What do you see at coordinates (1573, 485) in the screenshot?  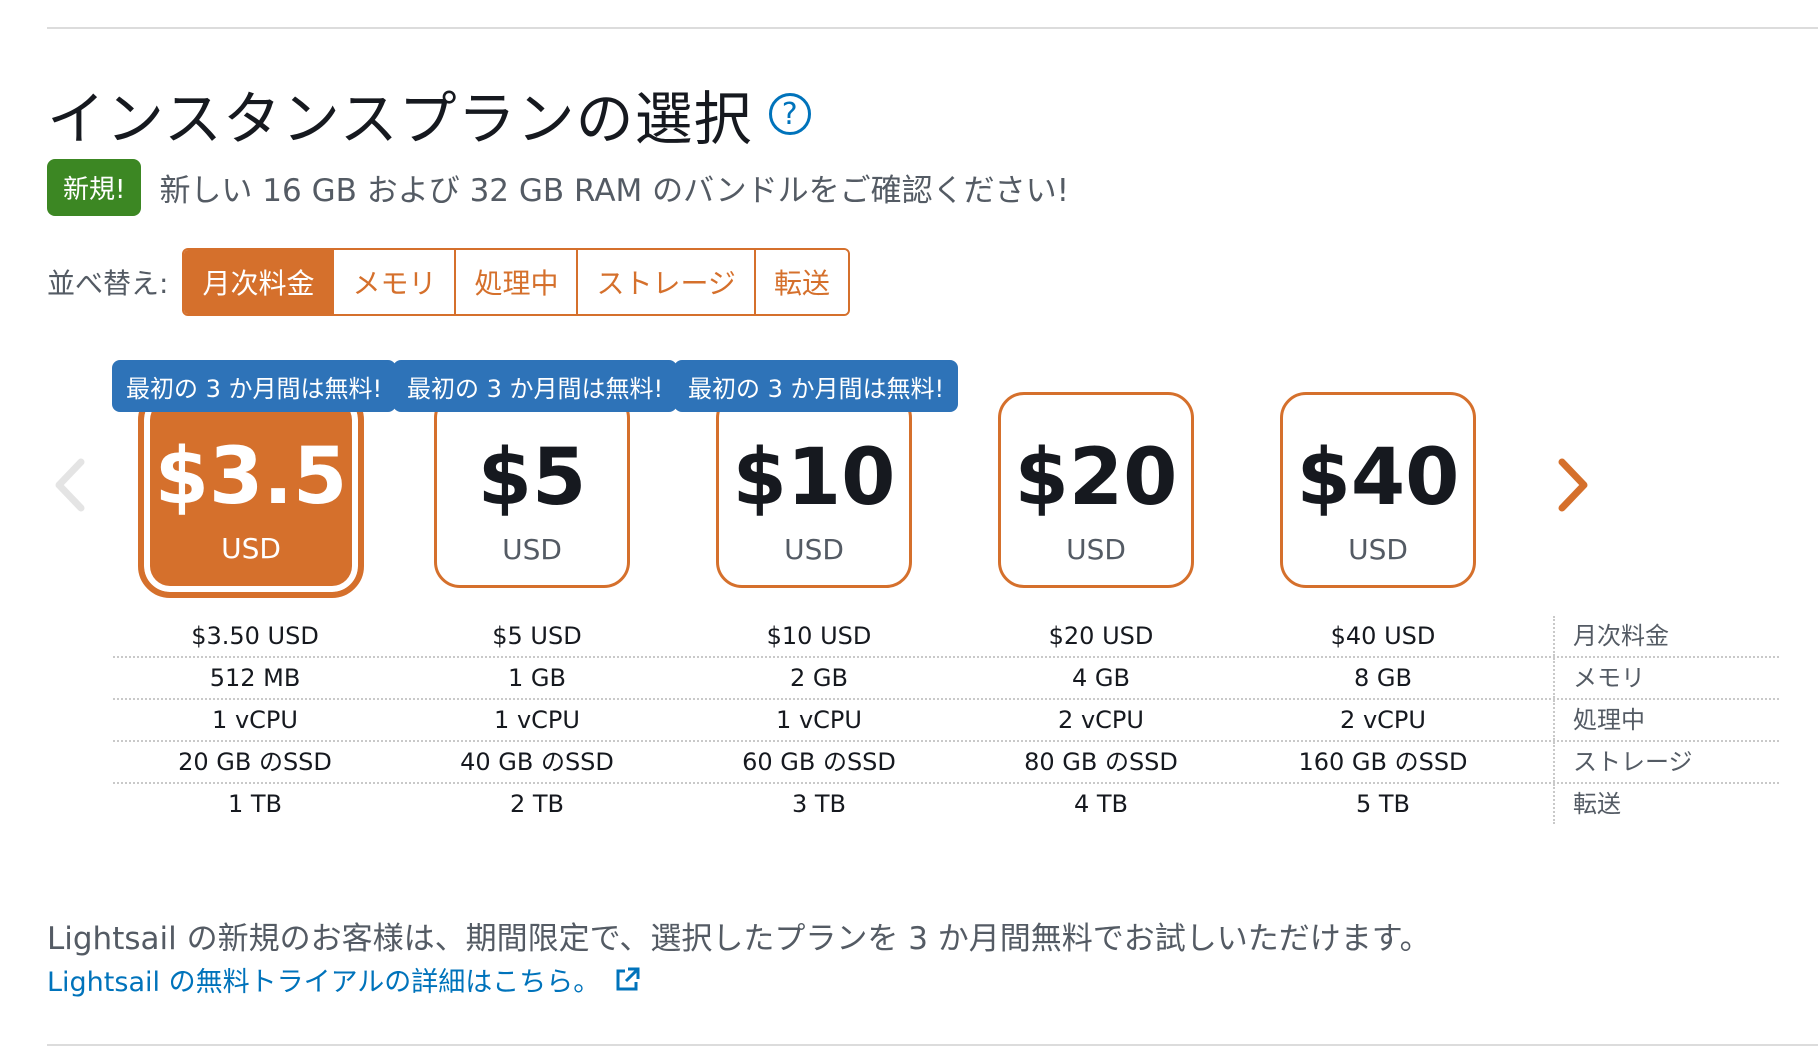 I see `chevron-right-icon` at bounding box center [1573, 485].